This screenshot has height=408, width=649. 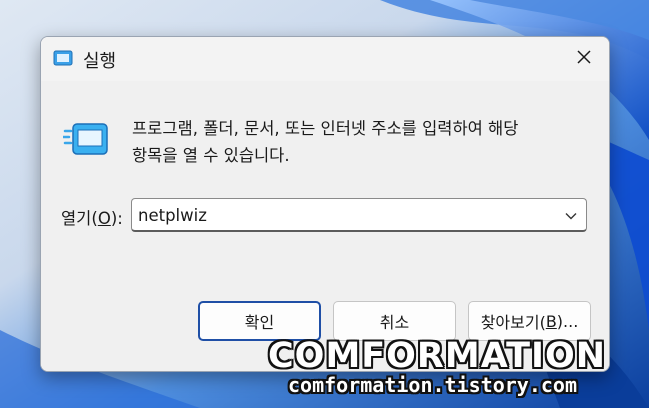 What do you see at coordinates (259, 321) in the screenshot?
I see `ok-button: 확인` at bounding box center [259, 321].